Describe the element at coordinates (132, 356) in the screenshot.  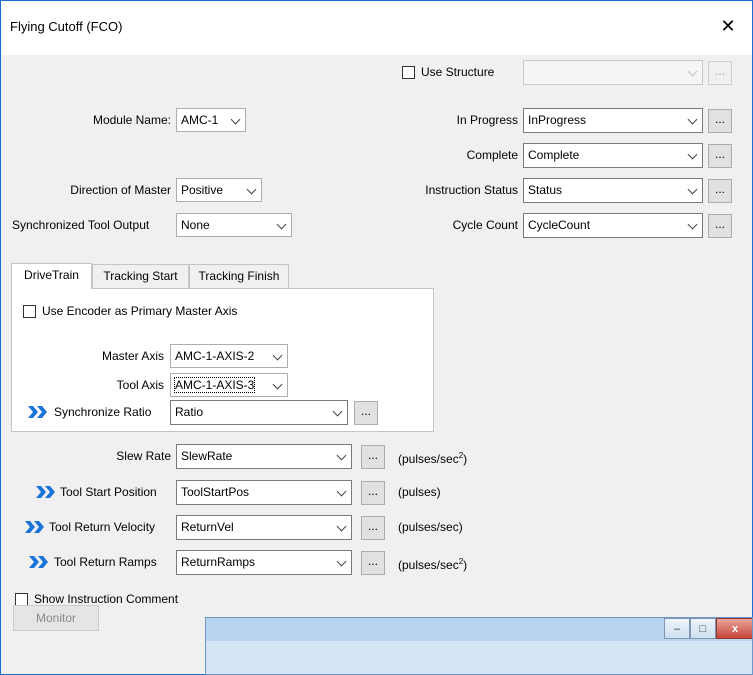
I see `master-axis-label: Master Axis` at that location.